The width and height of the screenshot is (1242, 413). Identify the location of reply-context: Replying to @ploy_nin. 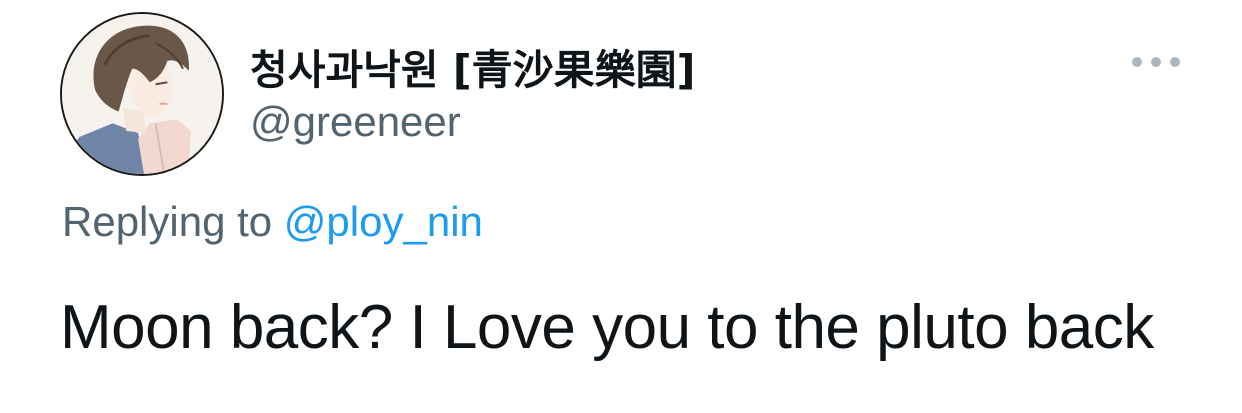
(272, 222).